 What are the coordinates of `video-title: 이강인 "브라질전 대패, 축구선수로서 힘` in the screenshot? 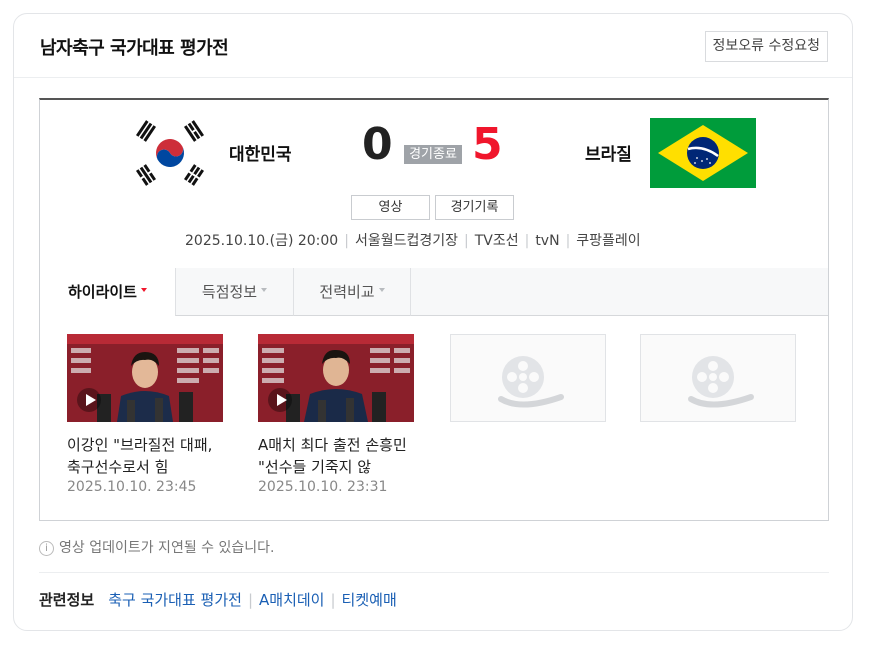 It's located at (145, 456).